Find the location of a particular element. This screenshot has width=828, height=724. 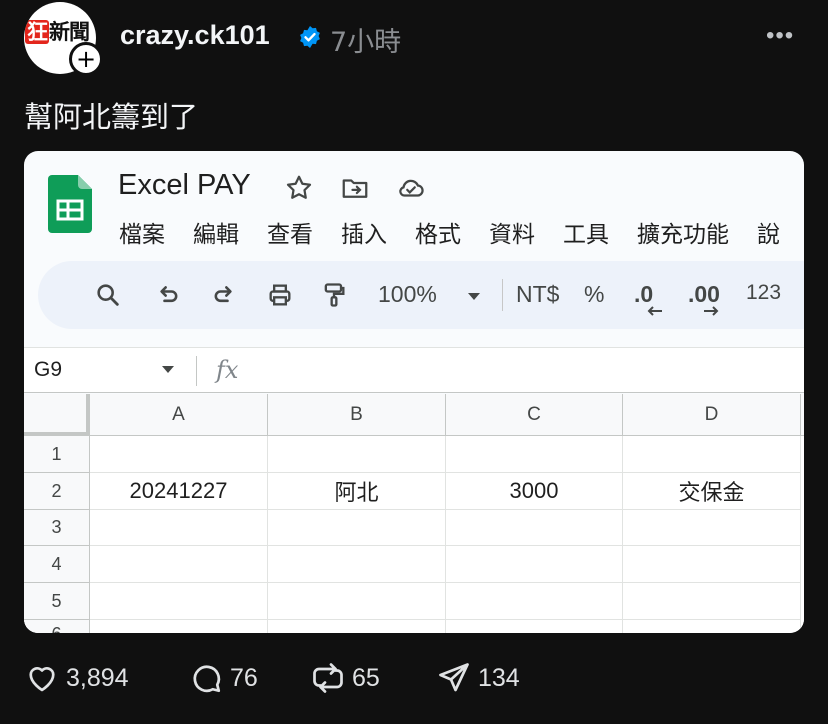

cell-a6 is located at coordinates (179, 626).